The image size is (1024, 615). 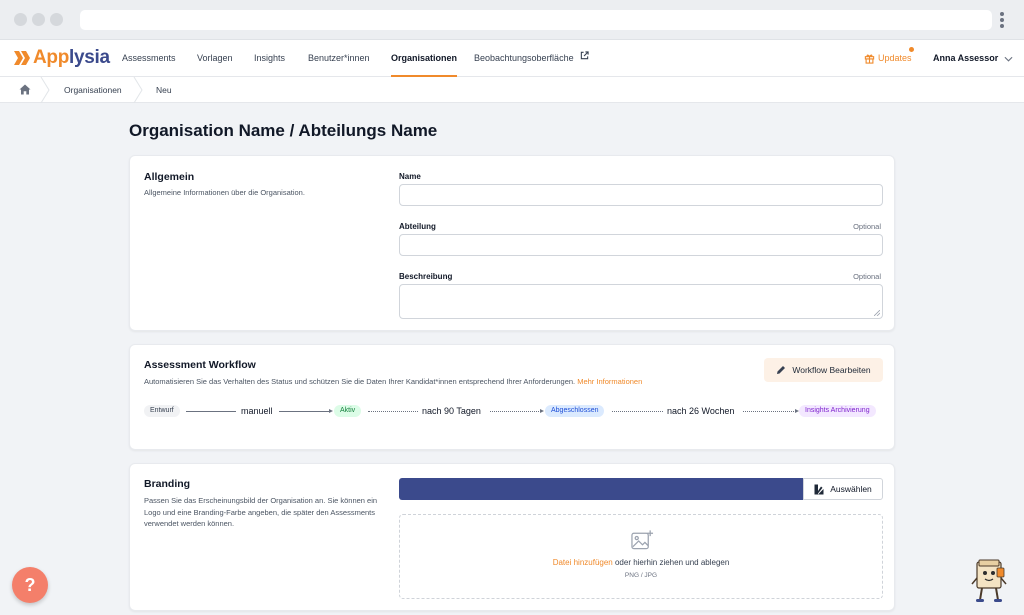 What do you see at coordinates (895, 58) in the screenshot?
I see `updates-label: Updates` at bounding box center [895, 58].